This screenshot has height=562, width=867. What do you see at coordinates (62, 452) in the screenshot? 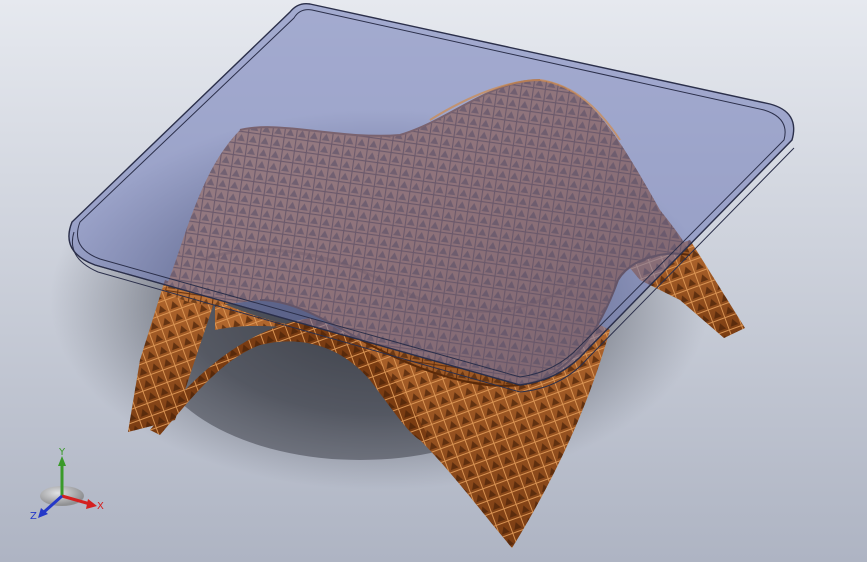
I see `y-axis-label: Y` at bounding box center [62, 452].